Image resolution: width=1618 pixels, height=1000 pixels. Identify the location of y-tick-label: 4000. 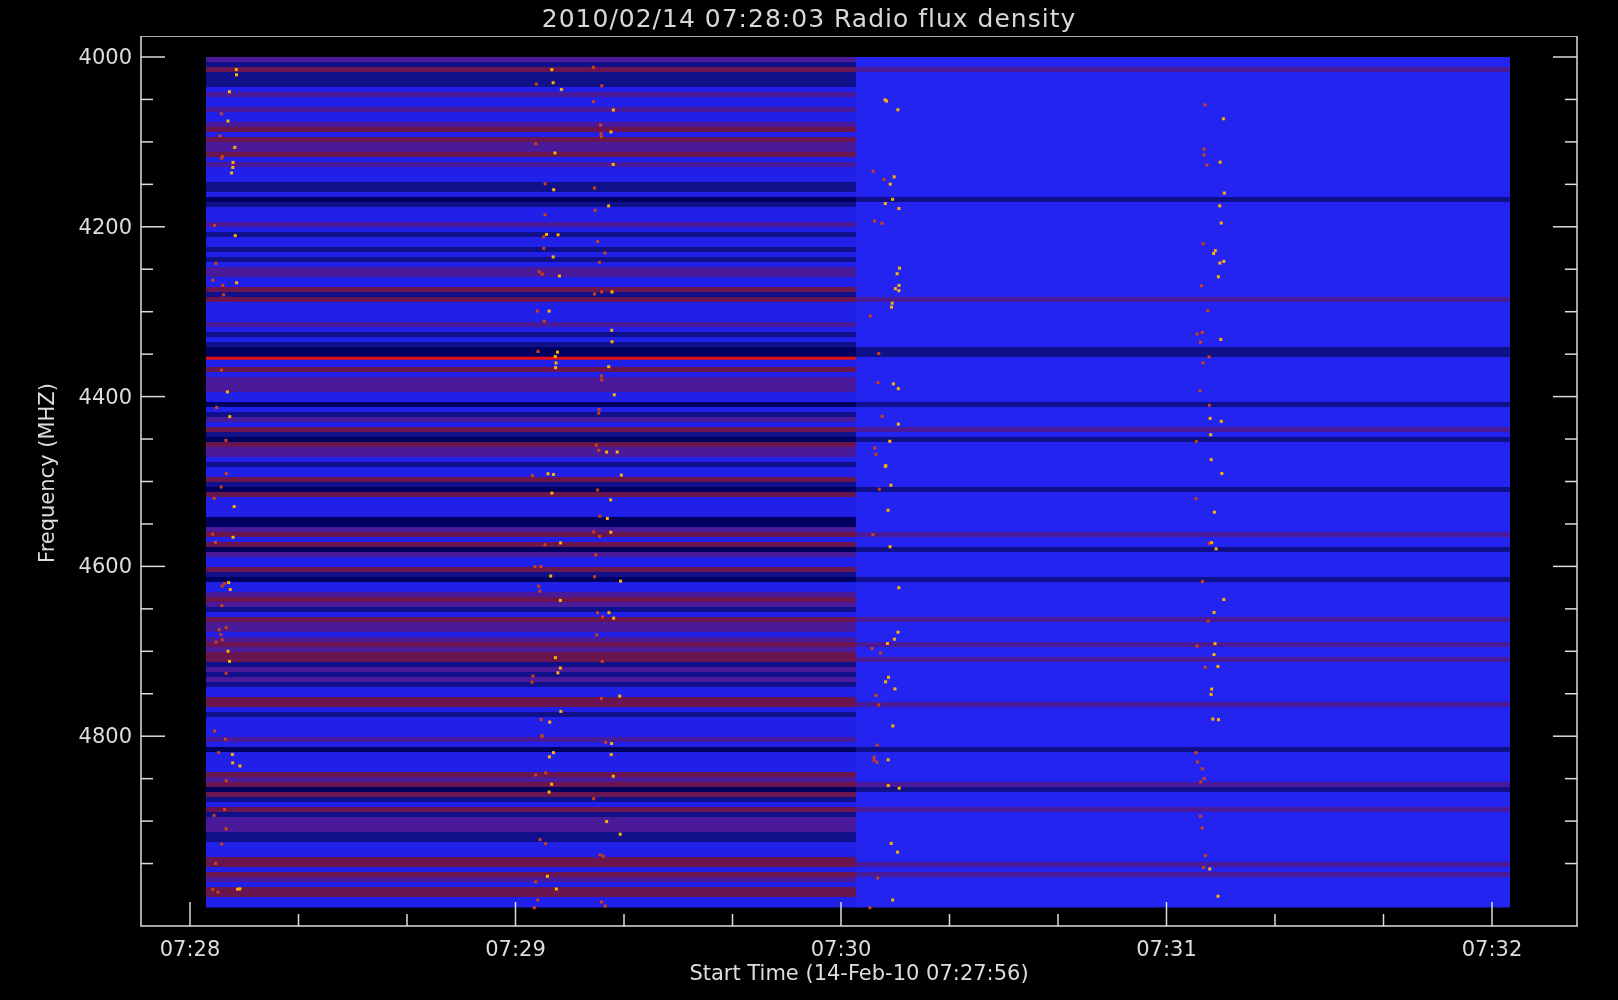
(105, 57).